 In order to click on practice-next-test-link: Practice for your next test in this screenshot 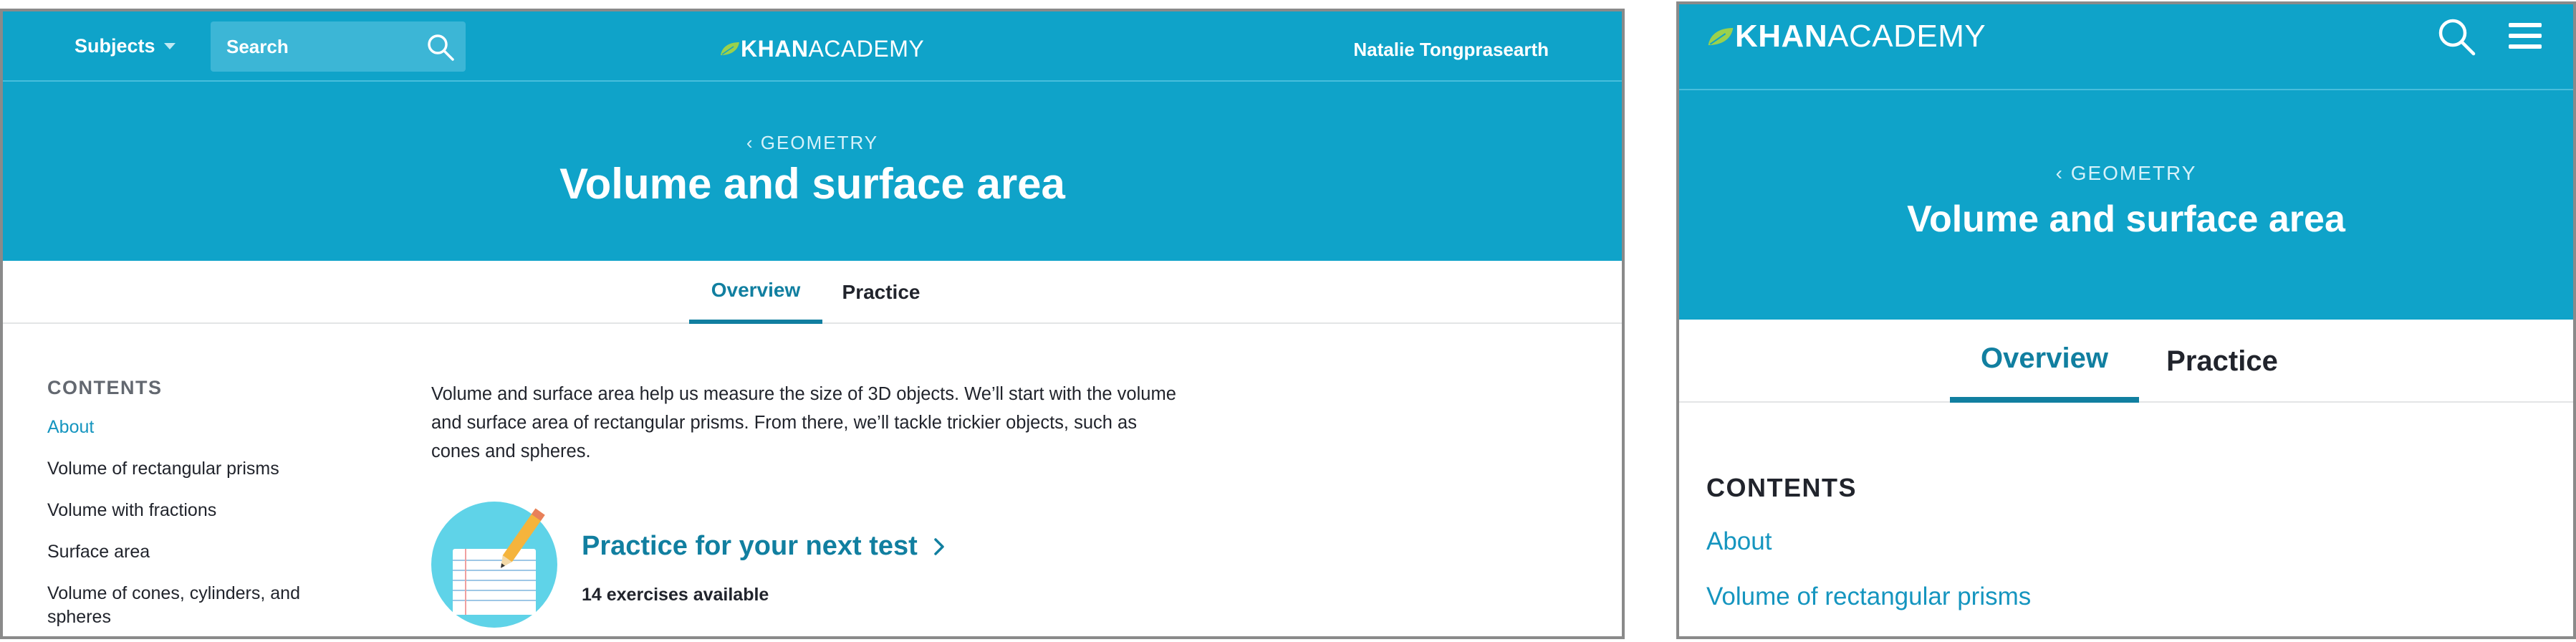, I will do `click(764, 546)`.